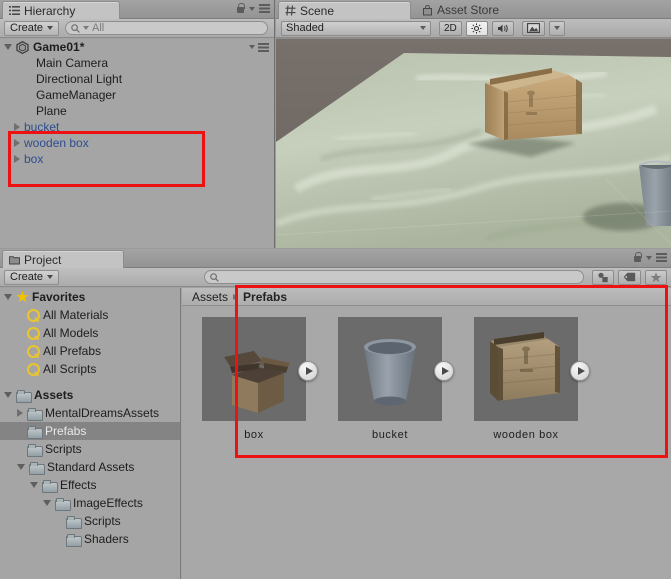  I want to click on project-tree-item-imageeffects: ImageEffects, so click(90, 503).